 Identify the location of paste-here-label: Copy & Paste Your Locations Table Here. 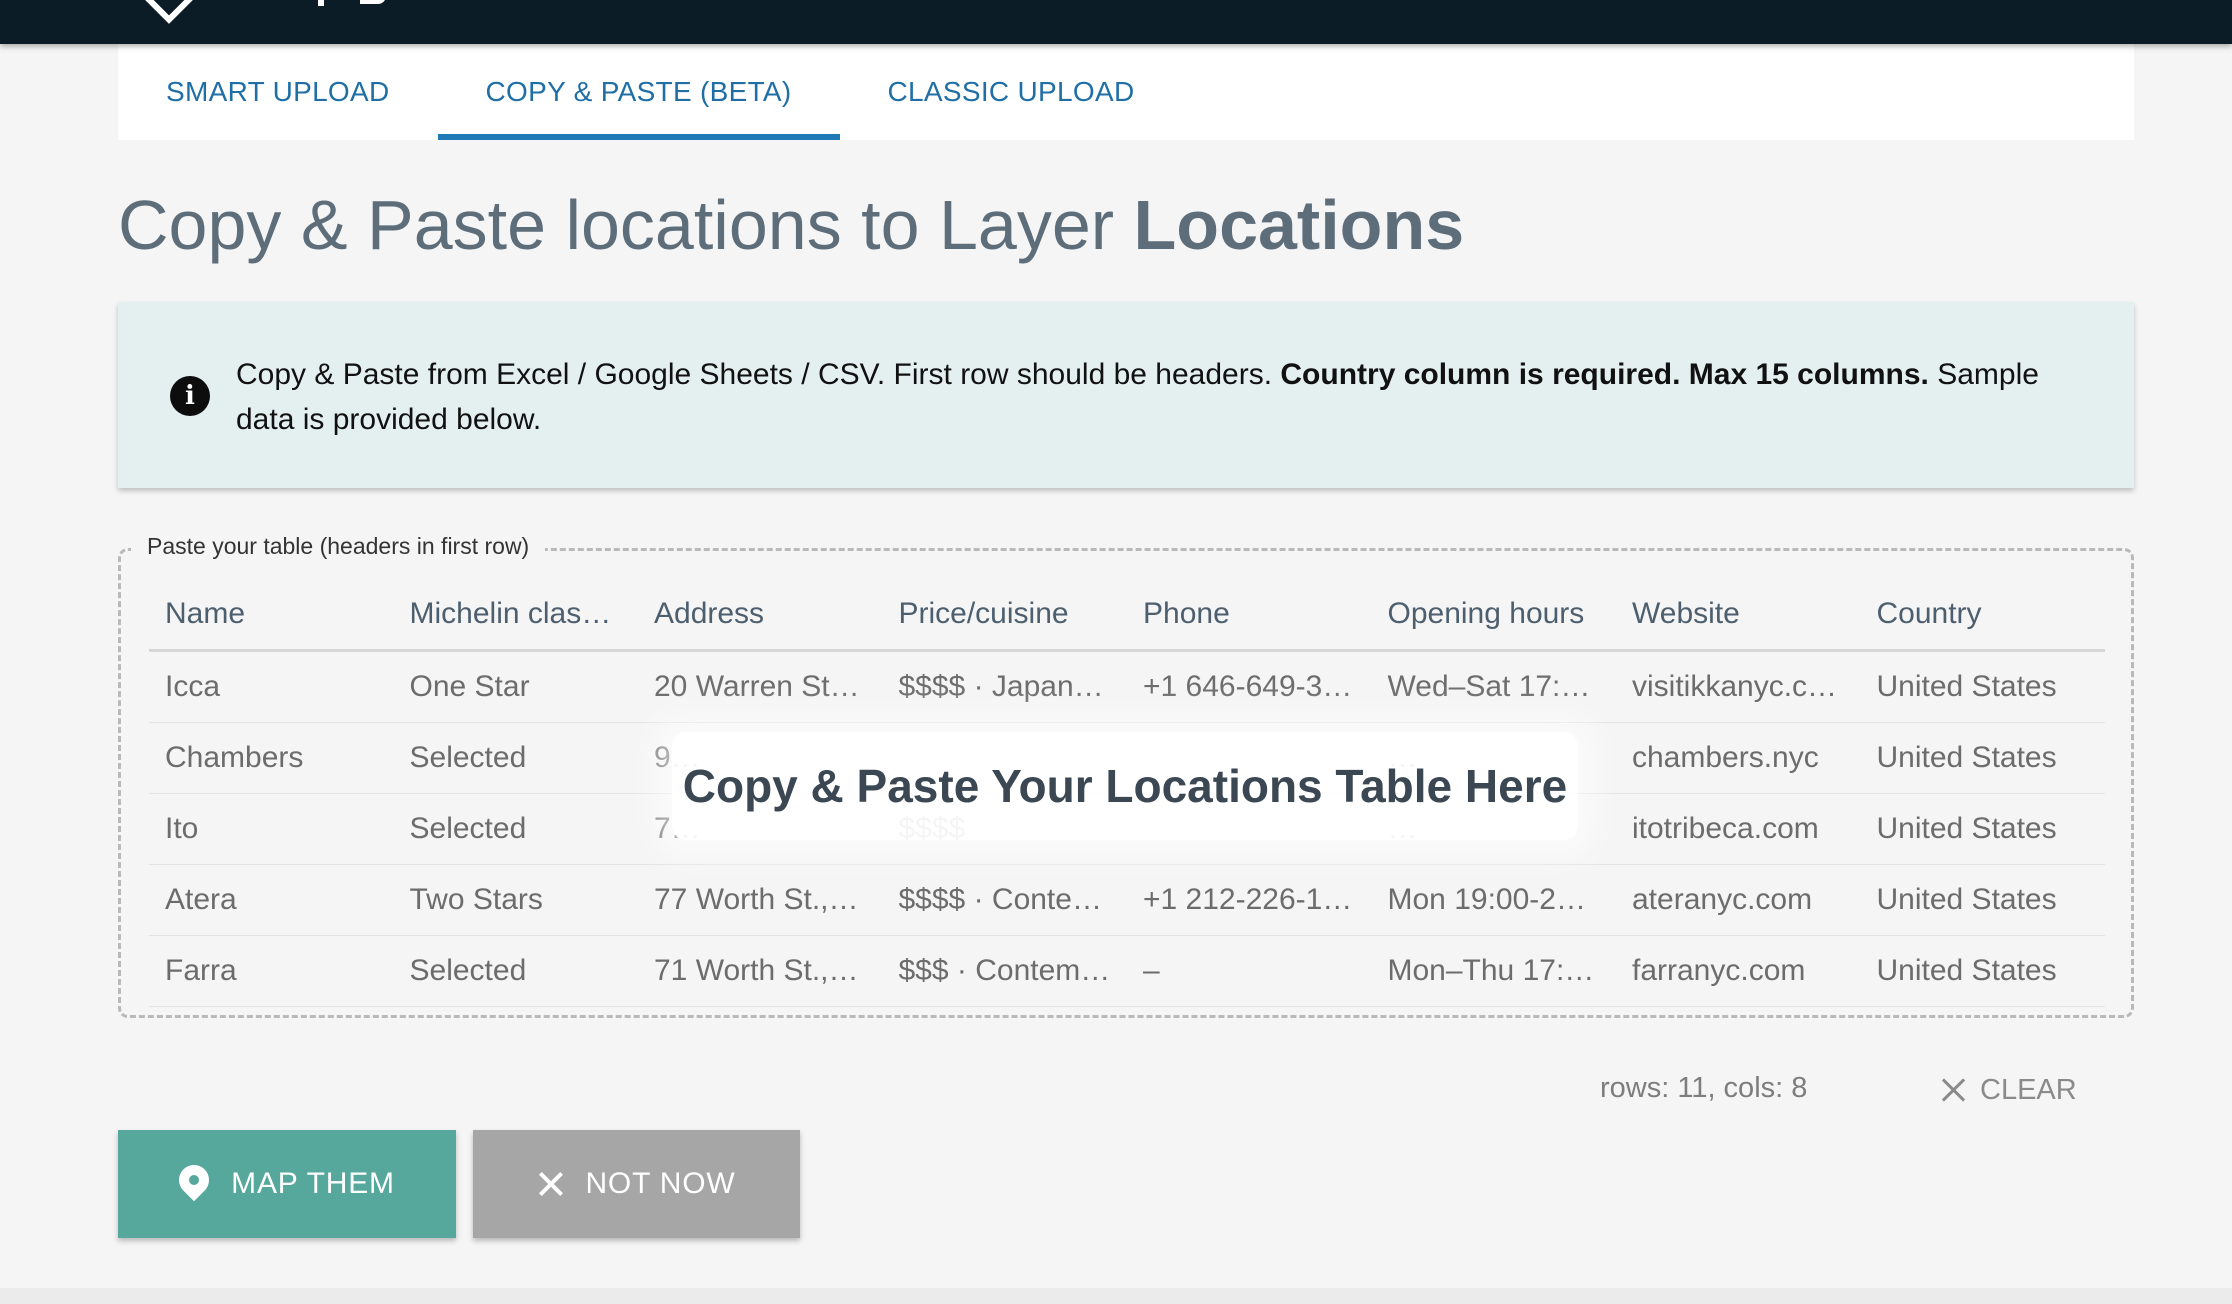
(1125, 786).